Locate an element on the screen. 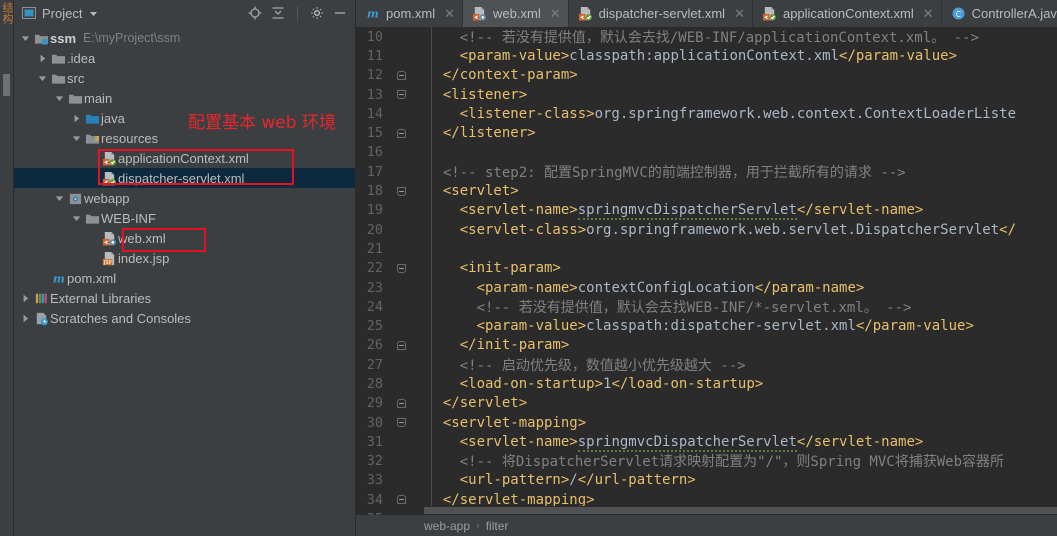  left-strip-label: 结构 is located at coordinates (7, 13).